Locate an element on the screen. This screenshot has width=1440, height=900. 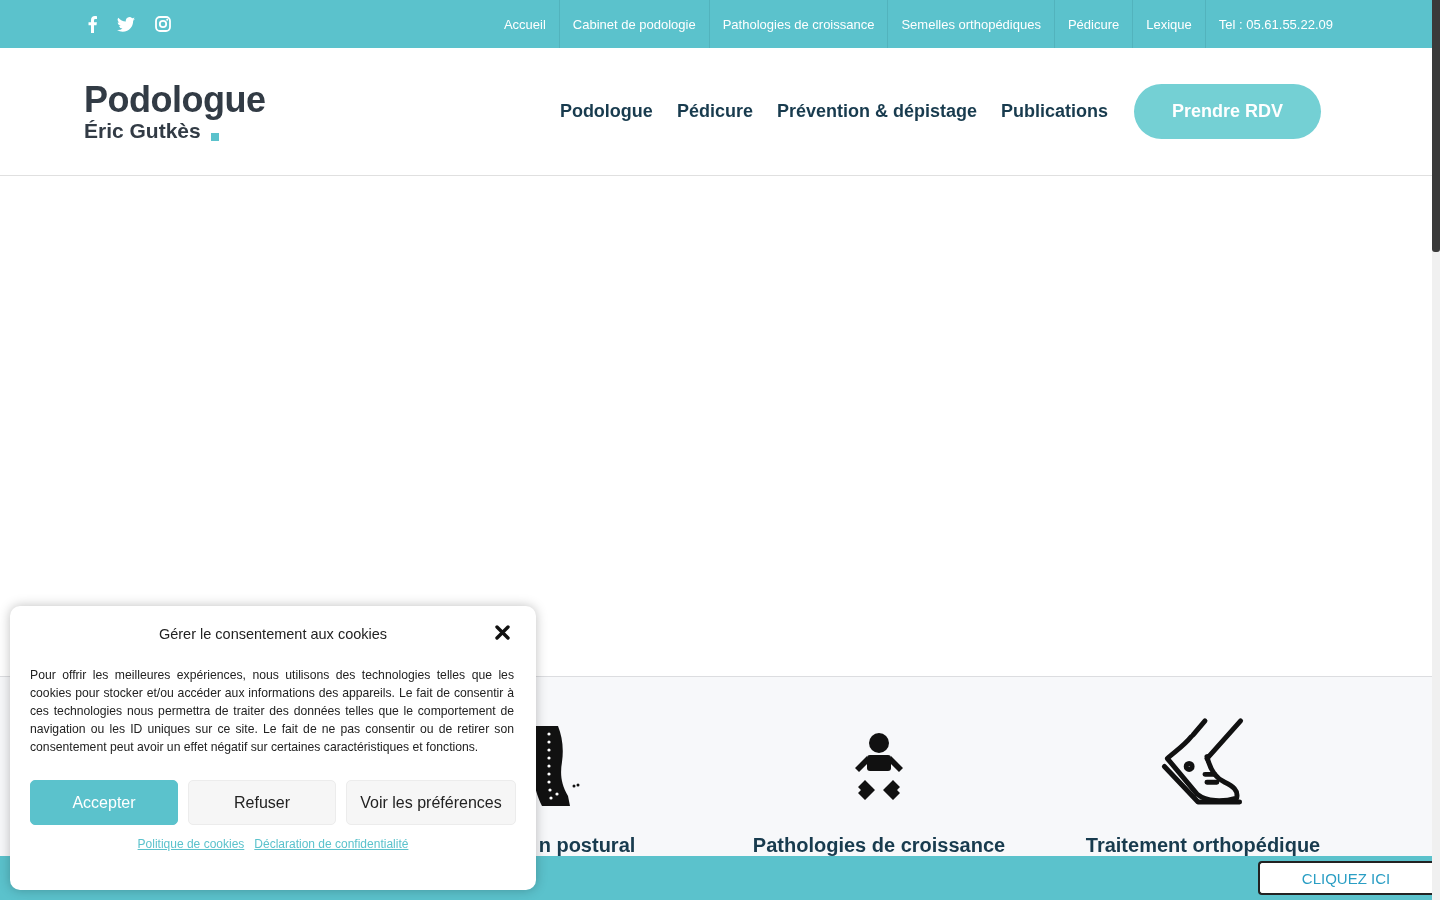
logo-square-icon is located at coordinates (214, 136).